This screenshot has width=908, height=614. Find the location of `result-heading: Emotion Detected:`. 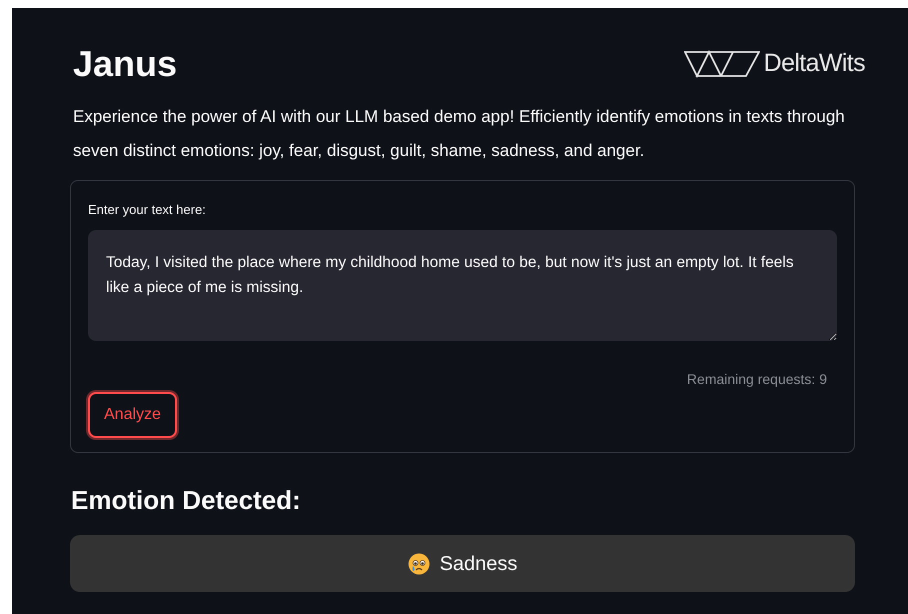

result-heading: Emotion Detected: is located at coordinates (186, 500).